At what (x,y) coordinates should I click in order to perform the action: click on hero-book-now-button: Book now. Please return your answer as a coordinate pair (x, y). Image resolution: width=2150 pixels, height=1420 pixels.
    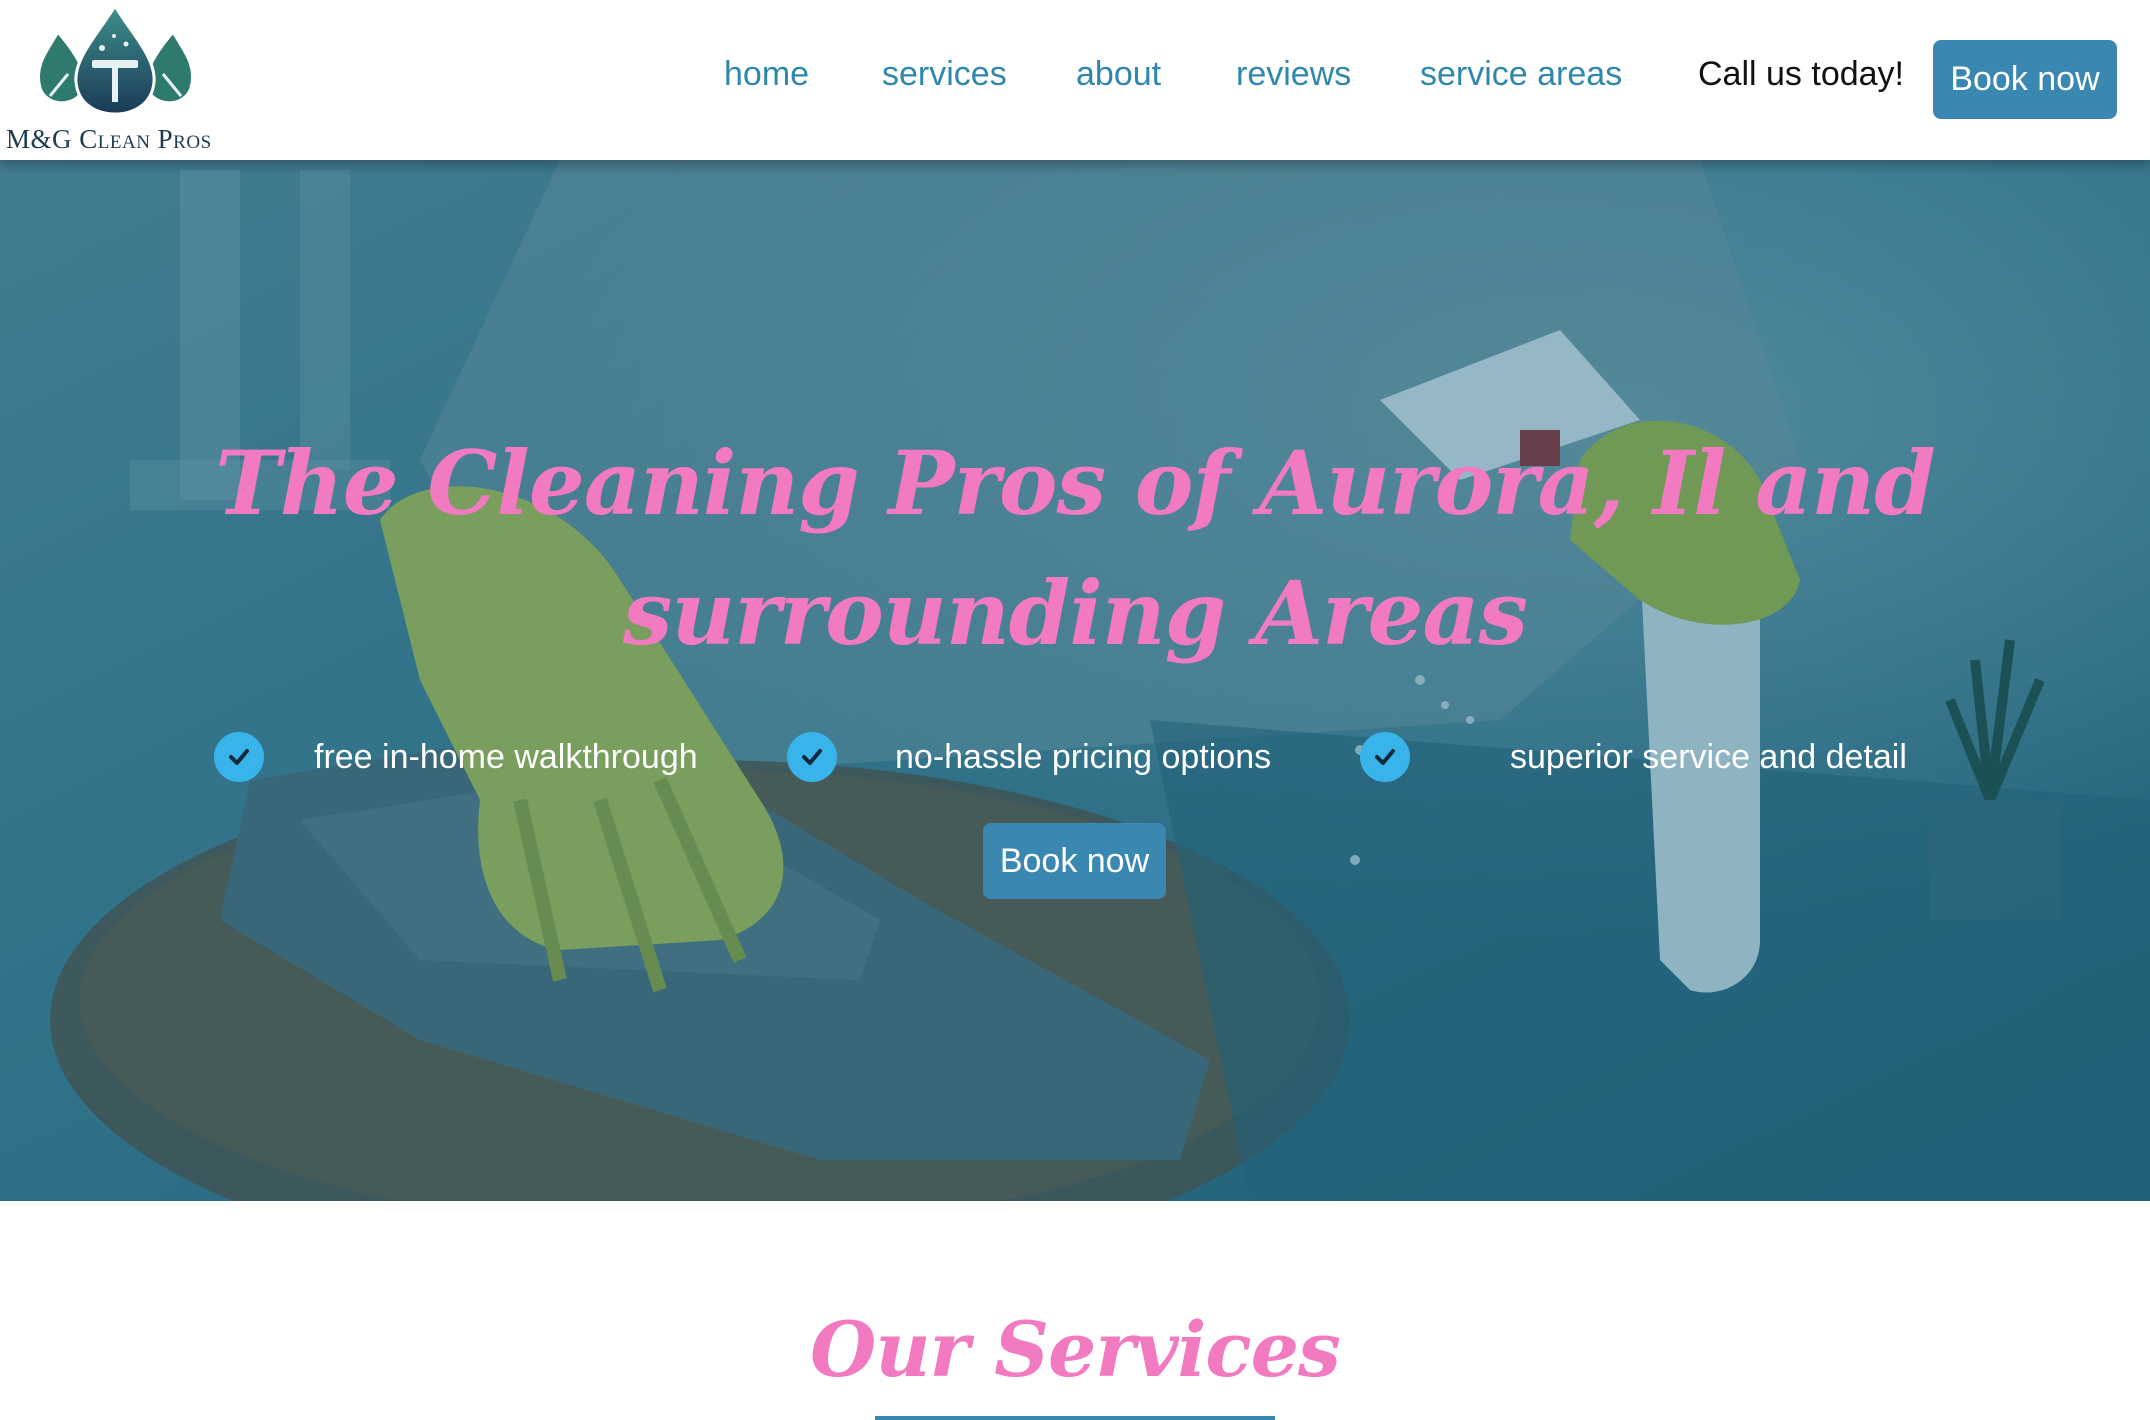
    Looking at the image, I should click on (1074, 861).